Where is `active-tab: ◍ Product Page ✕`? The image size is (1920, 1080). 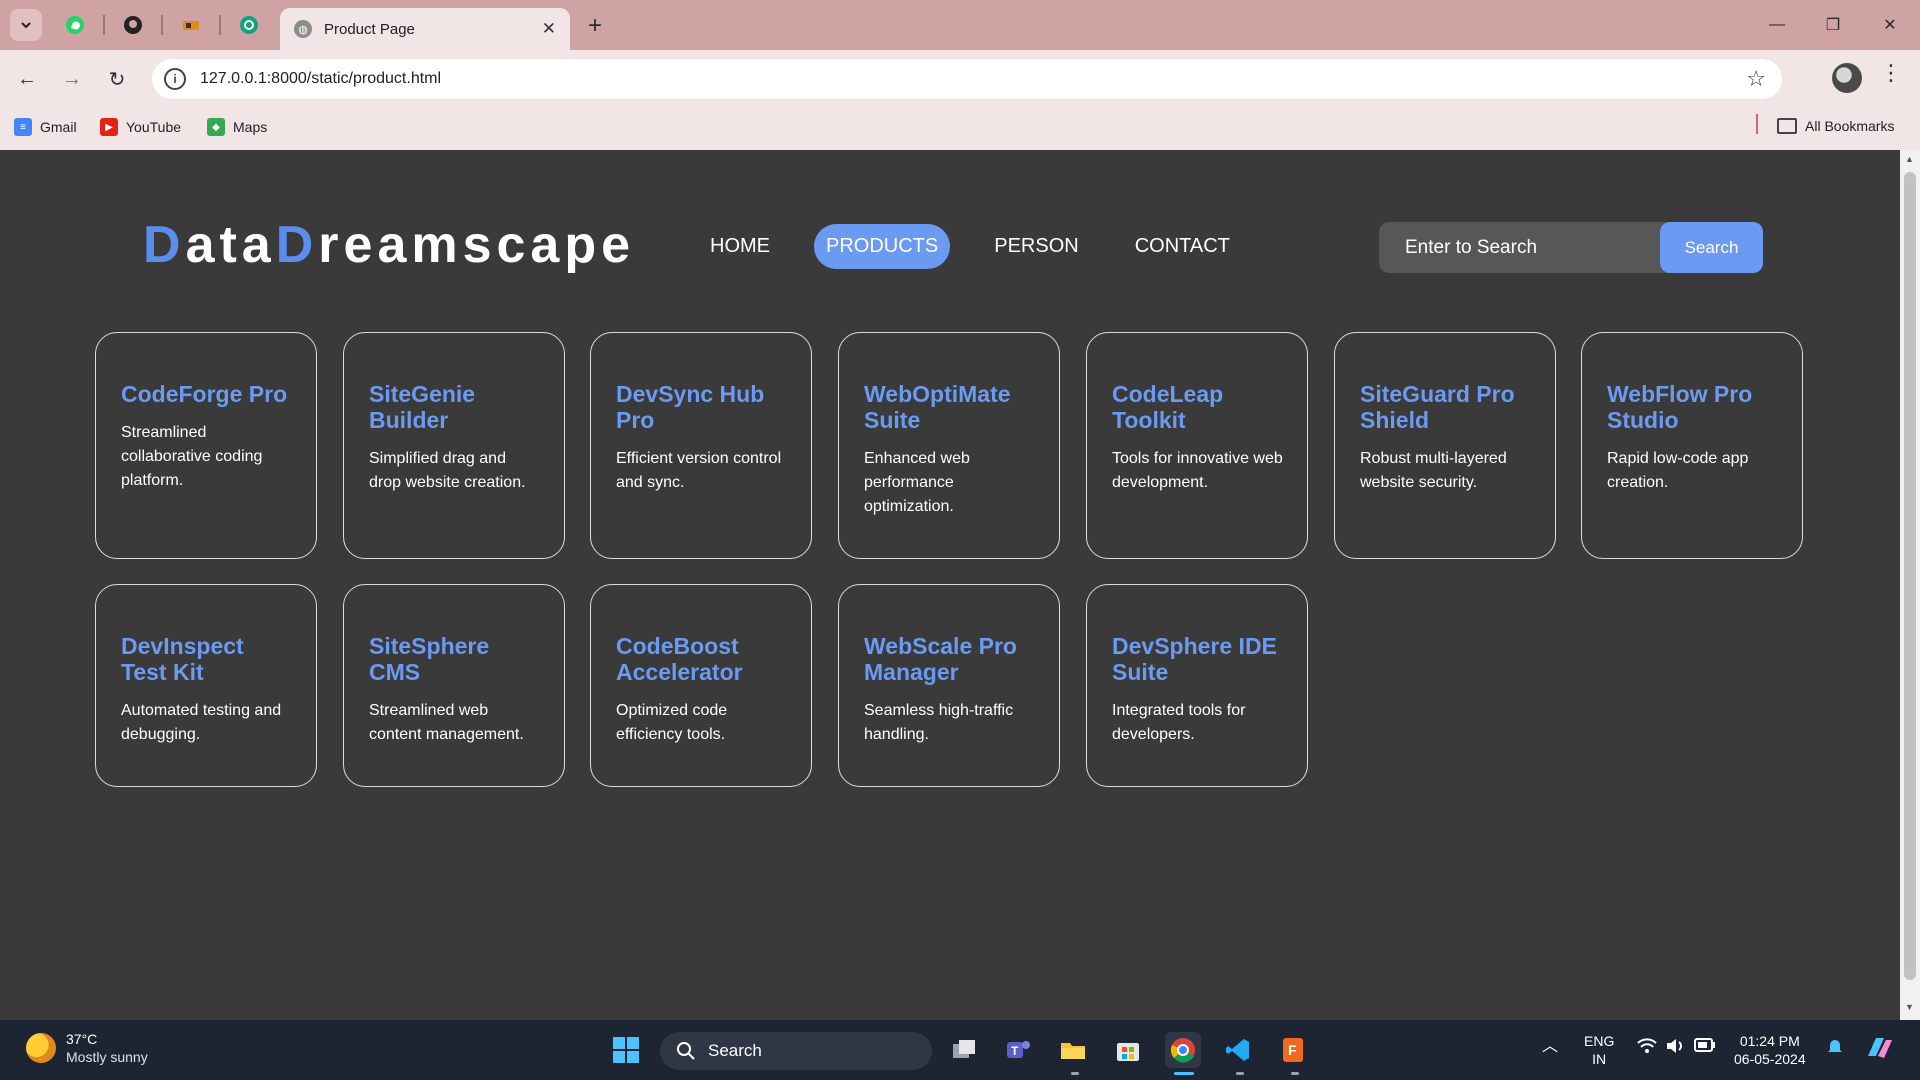
active-tab: ◍ Product Page ✕ is located at coordinates (425, 29).